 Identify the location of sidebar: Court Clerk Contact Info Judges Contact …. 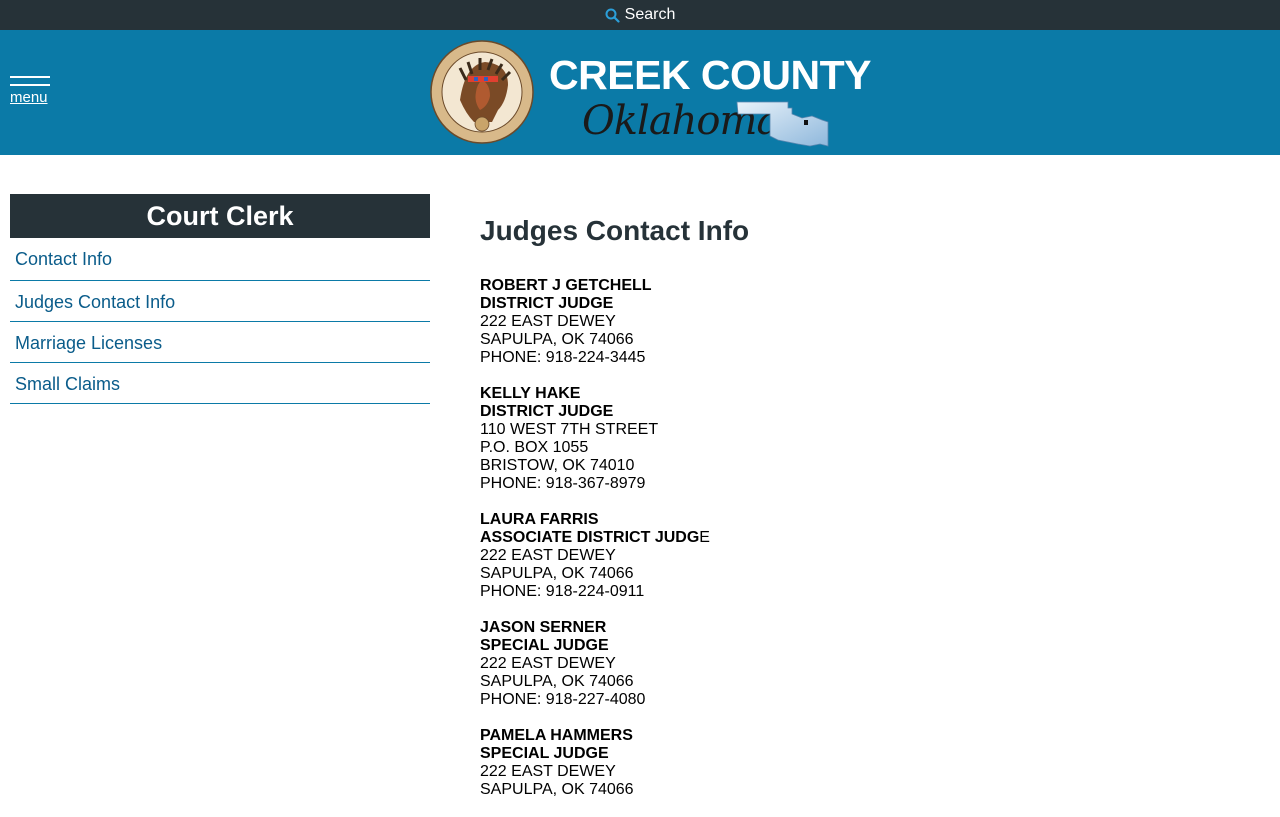
(220, 299).